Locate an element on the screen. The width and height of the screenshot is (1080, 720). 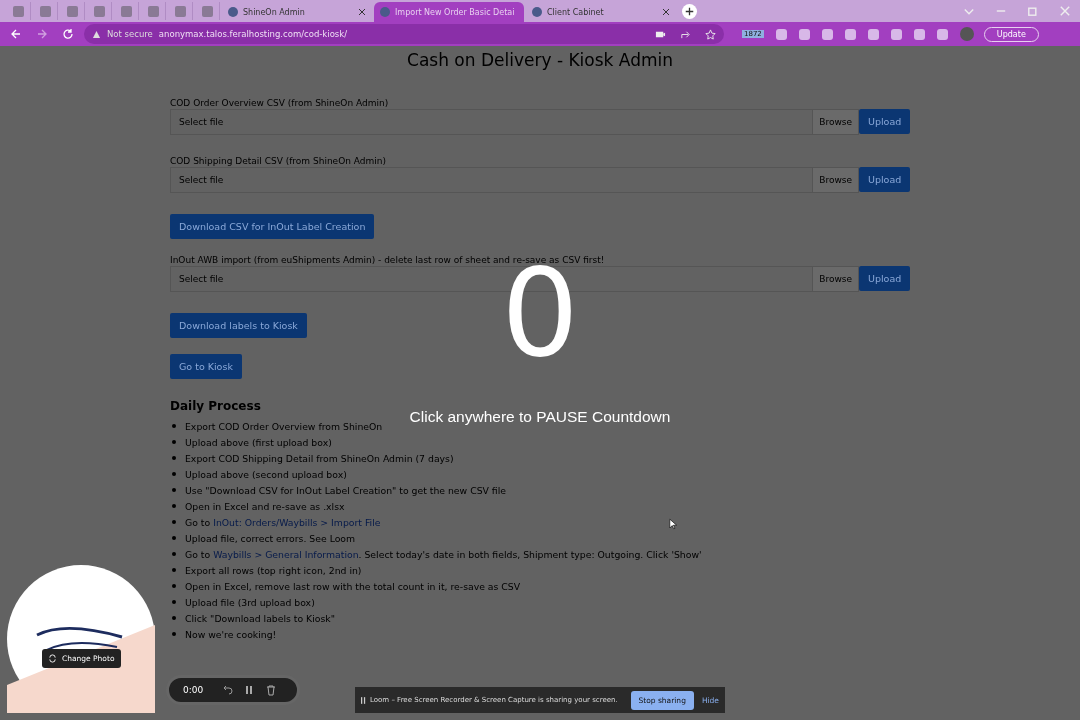
step-text: Click "Download labels to Kiosk" is located at coordinates (260, 618).